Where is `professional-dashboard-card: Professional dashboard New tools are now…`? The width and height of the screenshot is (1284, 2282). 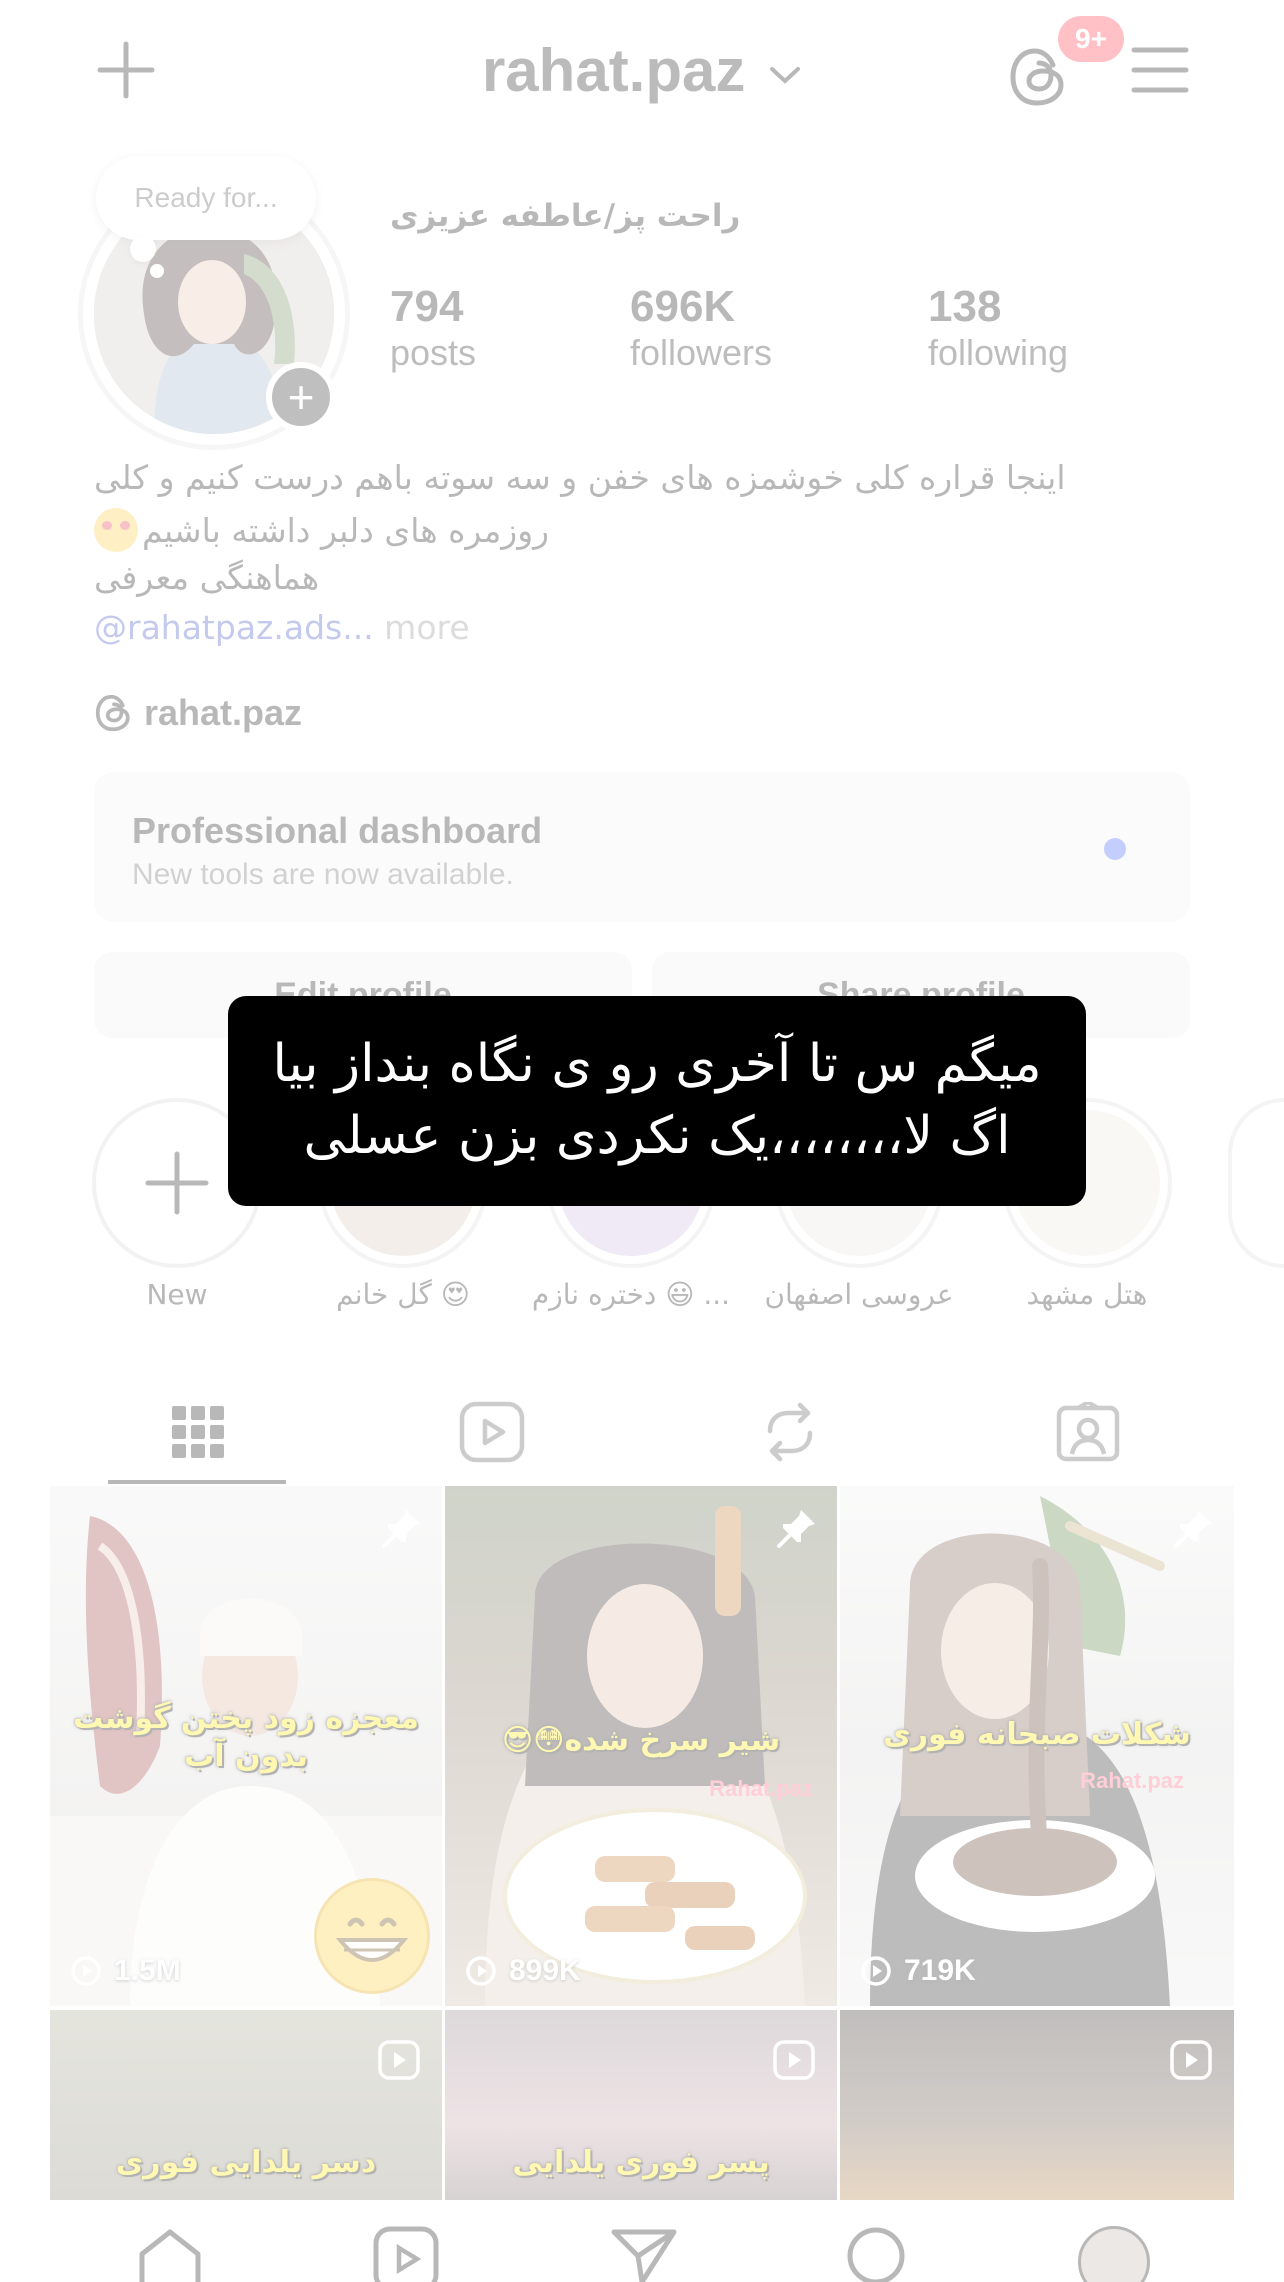
professional-dashboard-card: Professional dashboard New tools are now… is located at coordinates (642, 847).